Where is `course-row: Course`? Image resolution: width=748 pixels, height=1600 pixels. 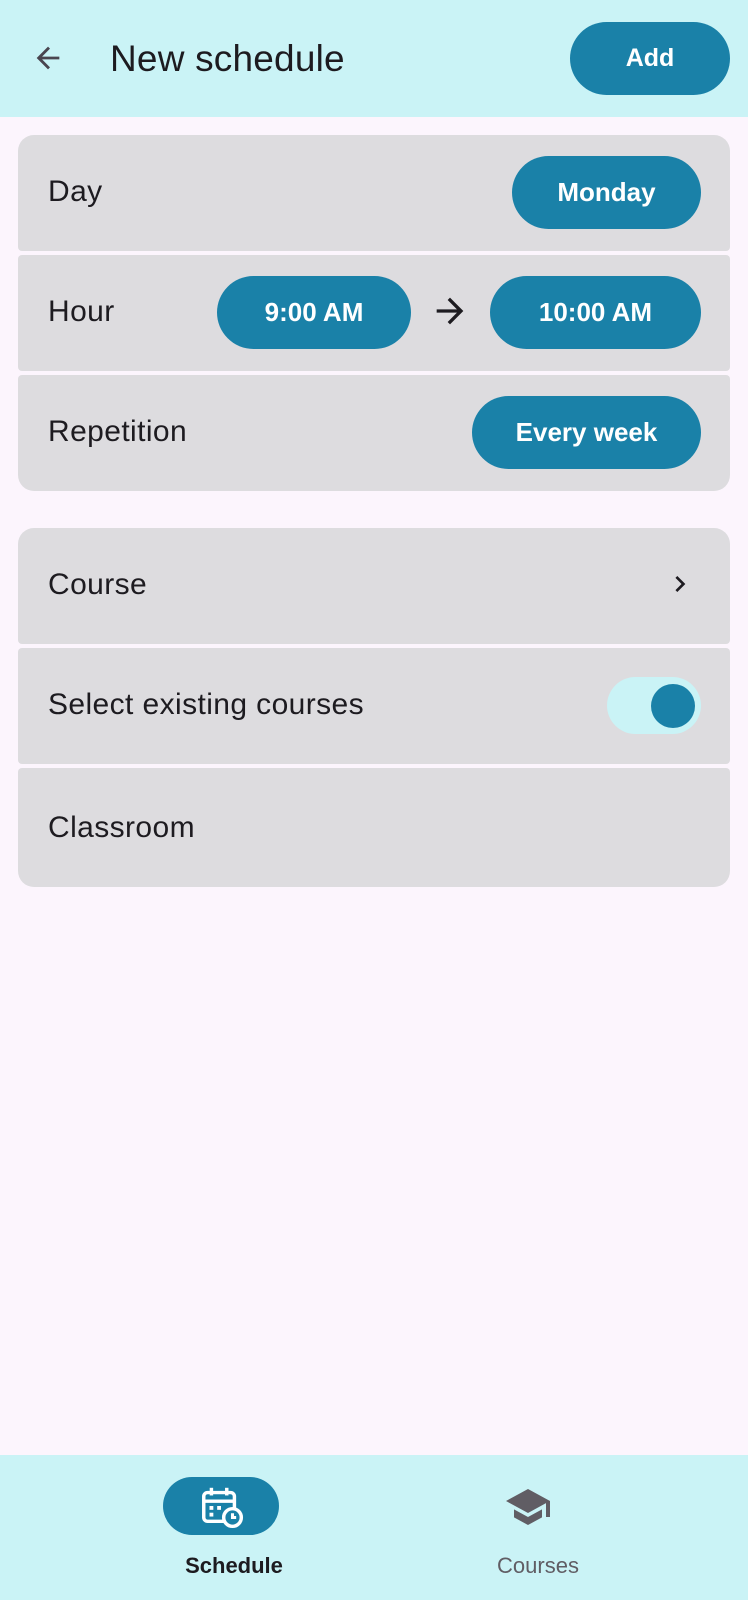
course-row: Course is located at coordinates (374, 586).